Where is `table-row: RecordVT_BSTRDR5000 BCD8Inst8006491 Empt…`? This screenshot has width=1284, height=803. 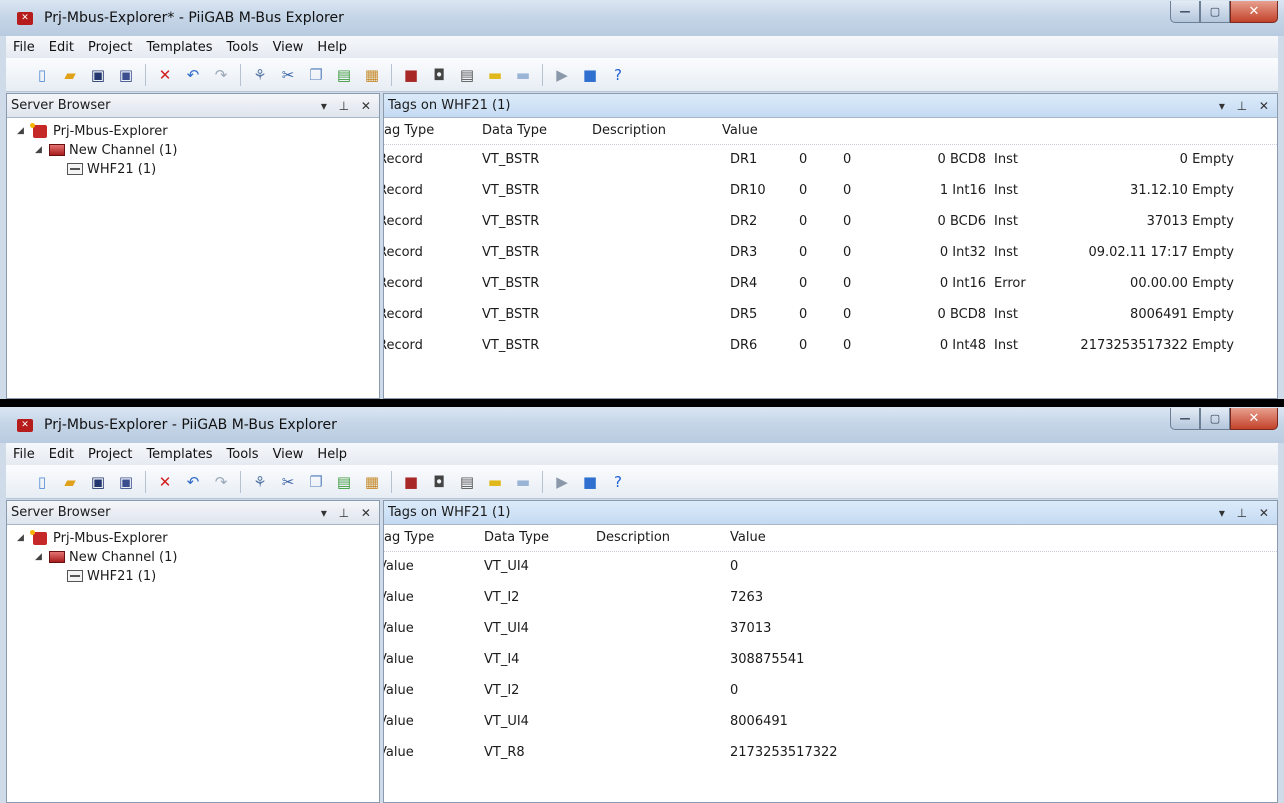 table-row: RecordVT_BSTRDR5000 BCD8Inst8006491 Empt… is located at coordinates (830, 315).